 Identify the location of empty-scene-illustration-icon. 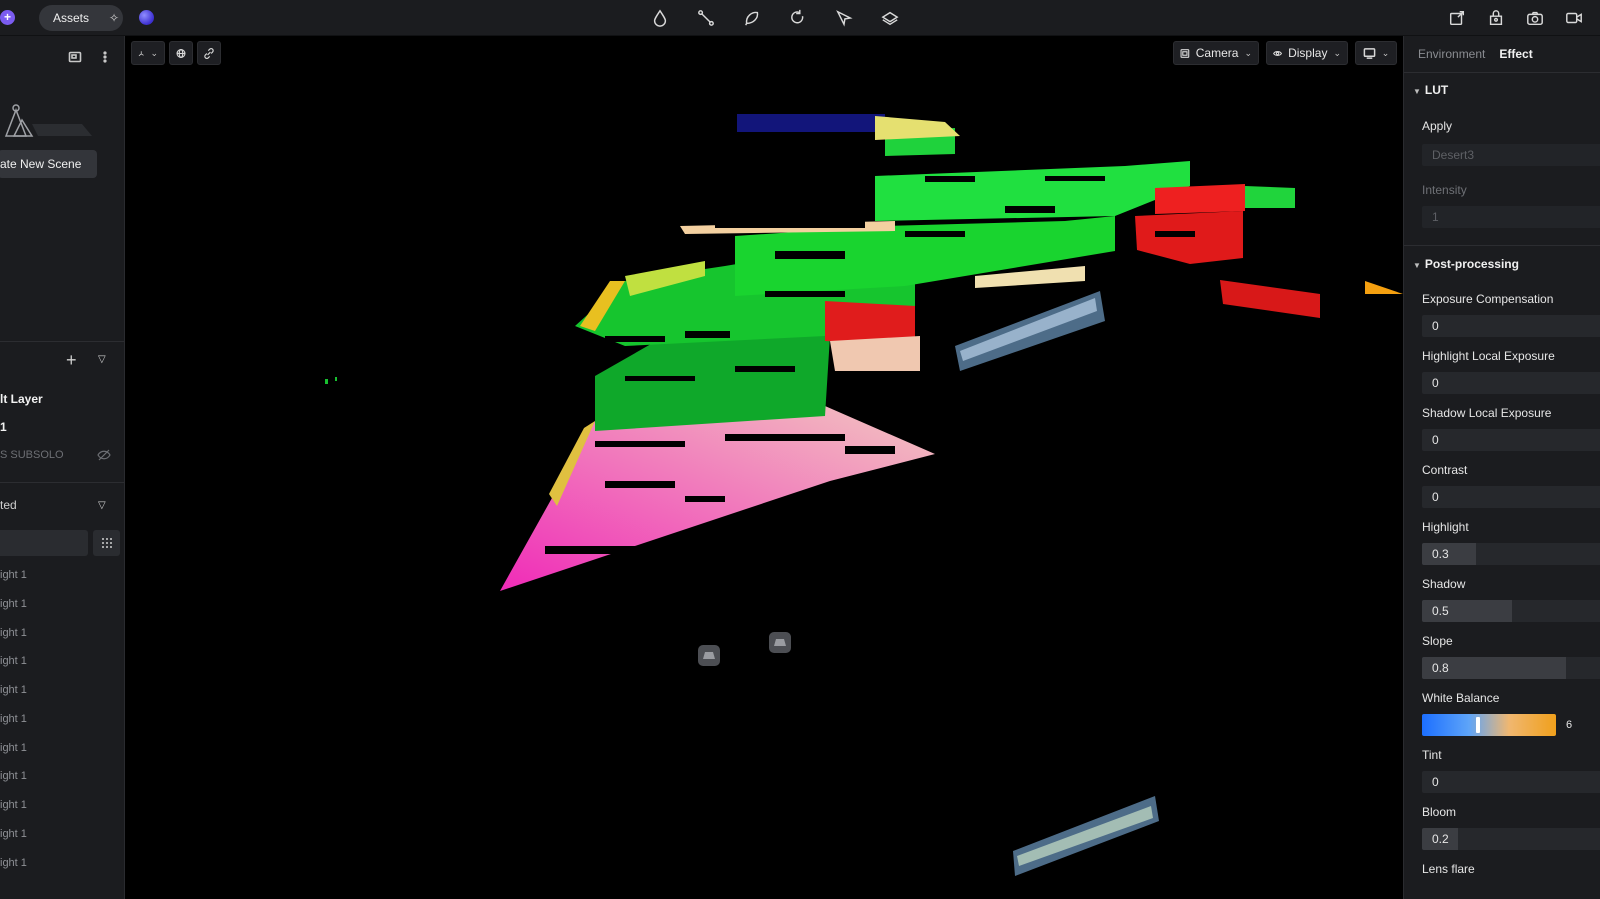
(48, 120).